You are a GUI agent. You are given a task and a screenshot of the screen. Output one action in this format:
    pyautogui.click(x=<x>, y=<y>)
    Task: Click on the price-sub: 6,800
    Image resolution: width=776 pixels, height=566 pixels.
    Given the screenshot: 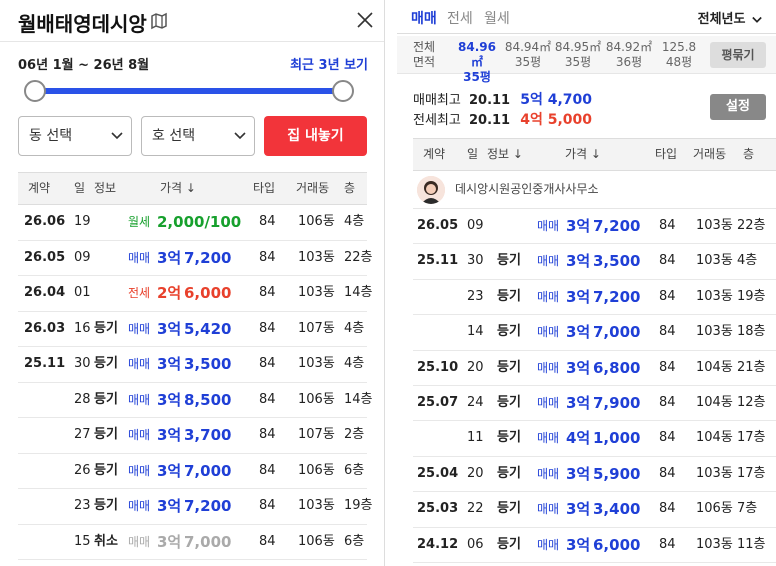 What is the action you would take?
    pyautogui.click(x=617, y=367)
    